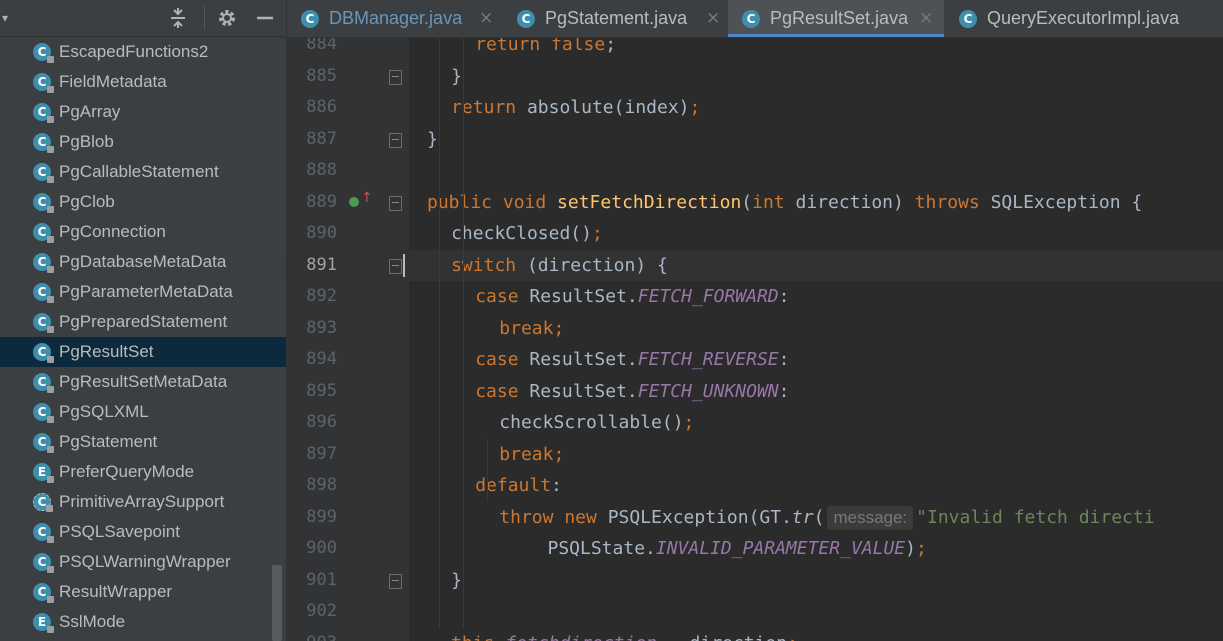 This screenshot has width=1223, height=641. What do you see at coordinates (227, 18) in the screenshot?
I see `gear-icon` at bounding box center [227, 18].